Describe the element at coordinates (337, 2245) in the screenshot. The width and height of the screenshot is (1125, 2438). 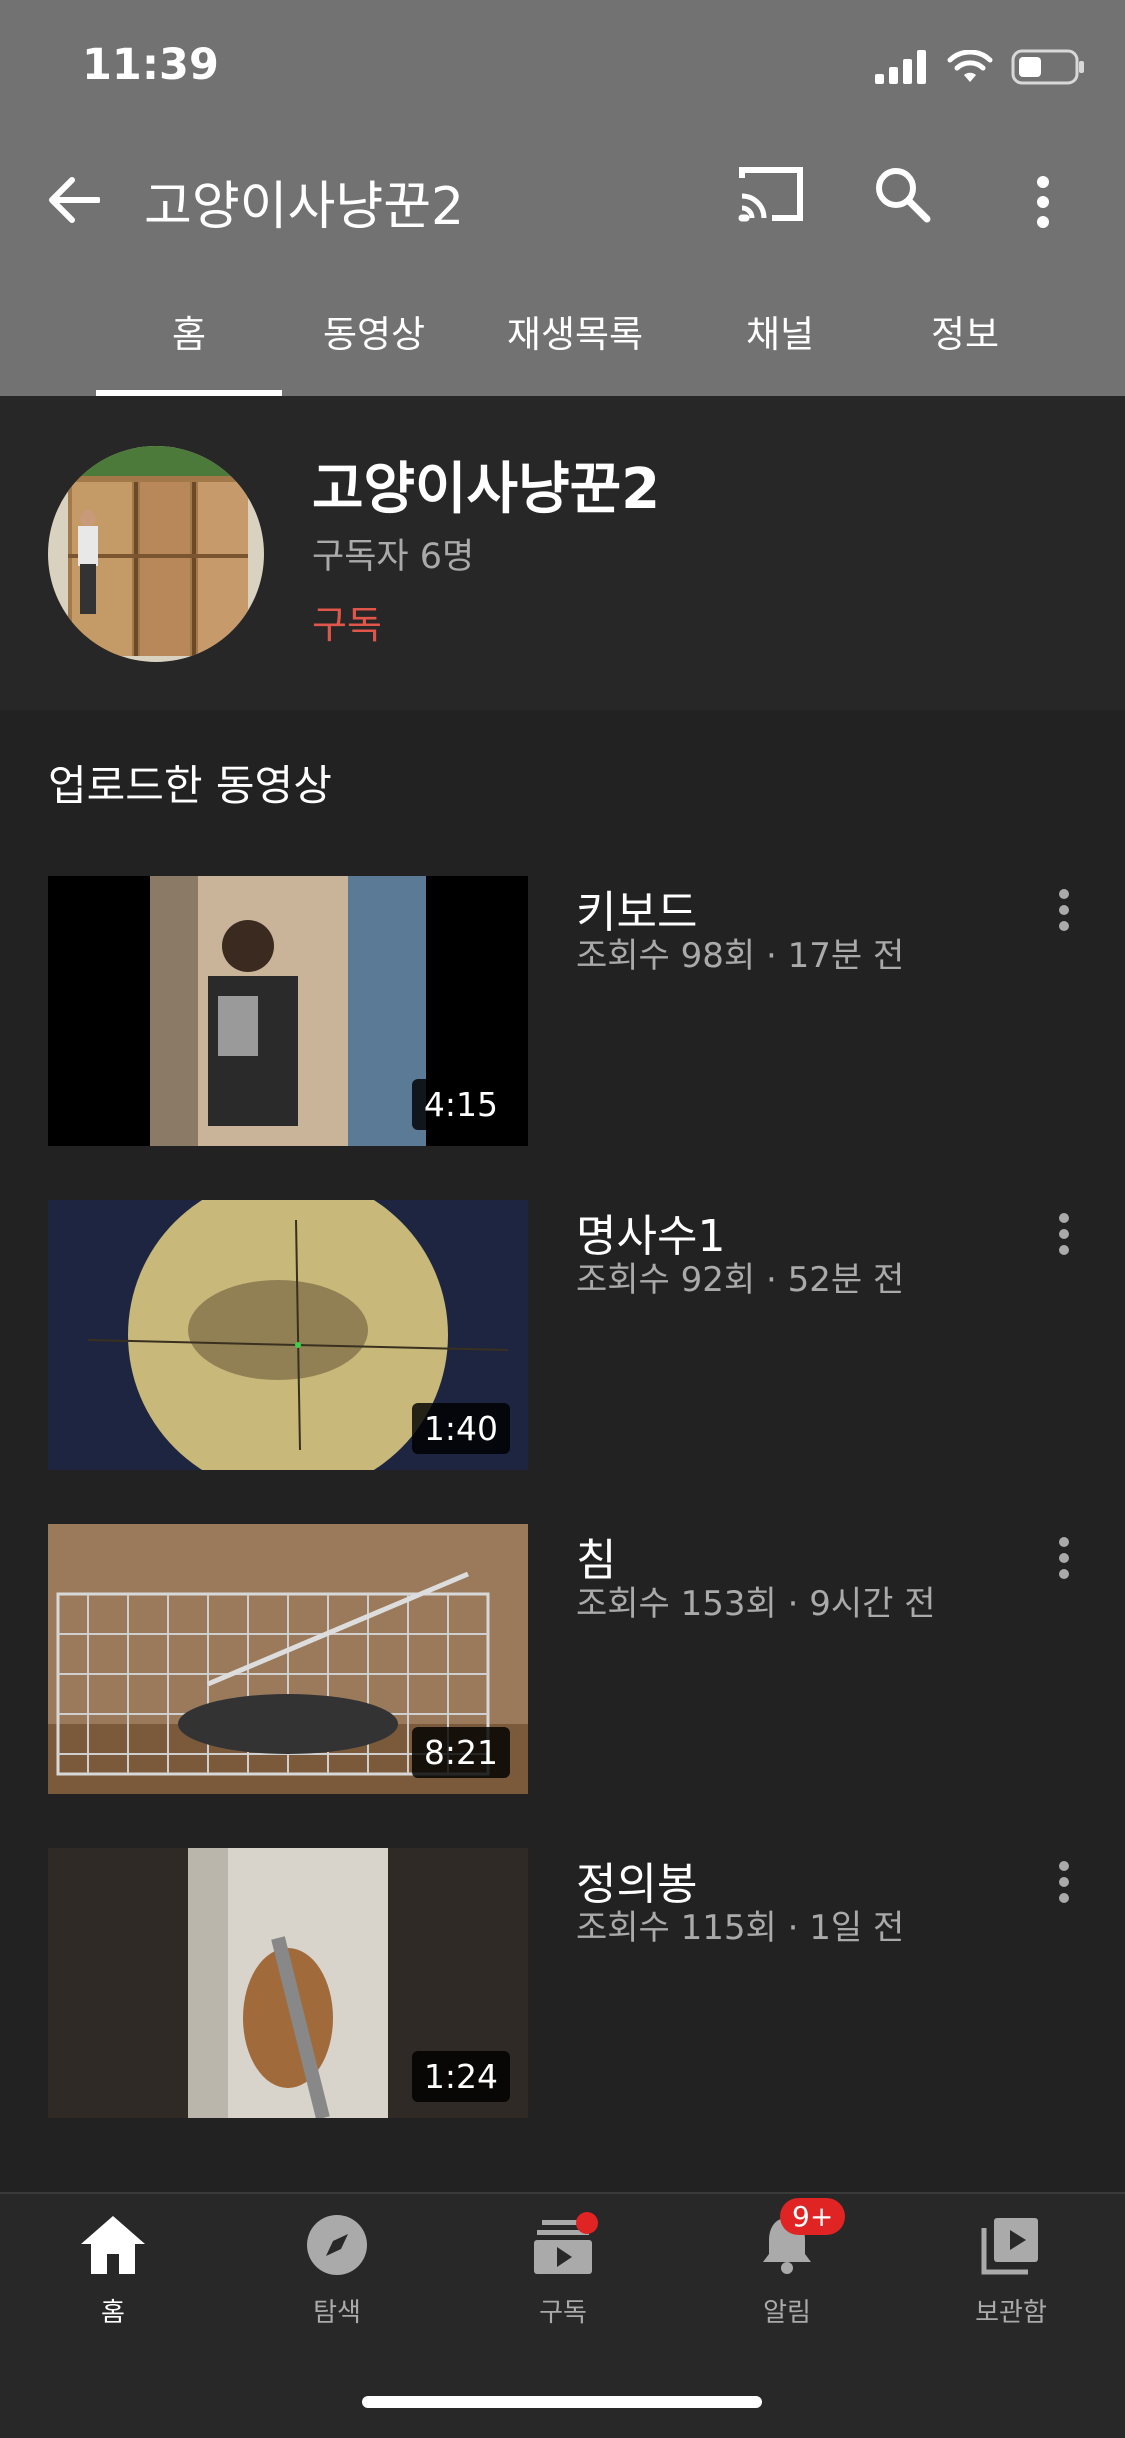
I see `compass-icon` at that location.